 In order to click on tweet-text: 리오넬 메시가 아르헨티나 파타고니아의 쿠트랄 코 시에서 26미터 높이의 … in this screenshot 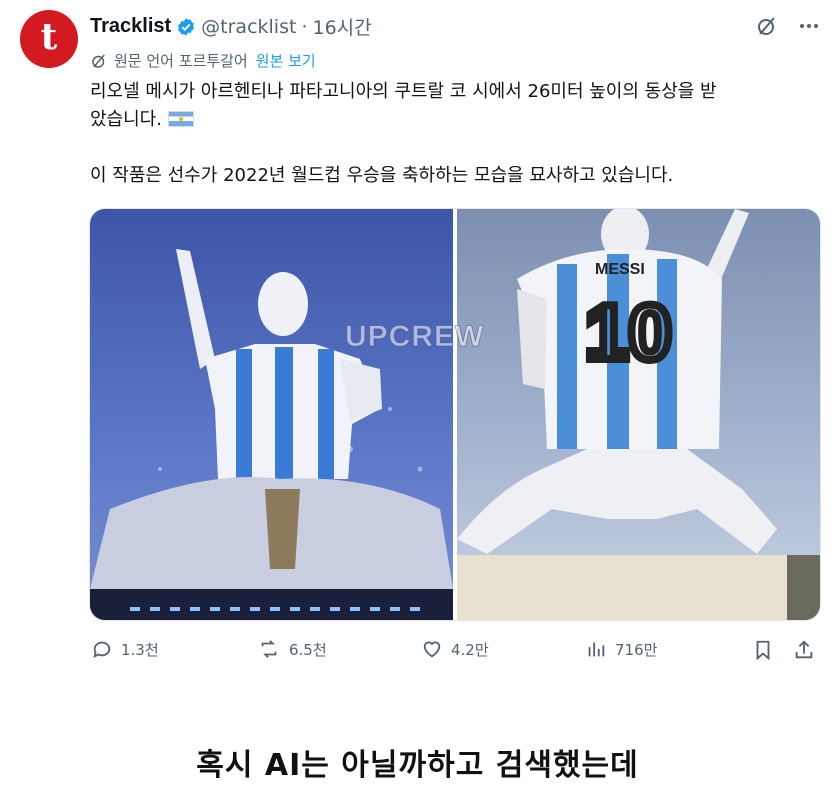, I will do `click(450, 134)`.